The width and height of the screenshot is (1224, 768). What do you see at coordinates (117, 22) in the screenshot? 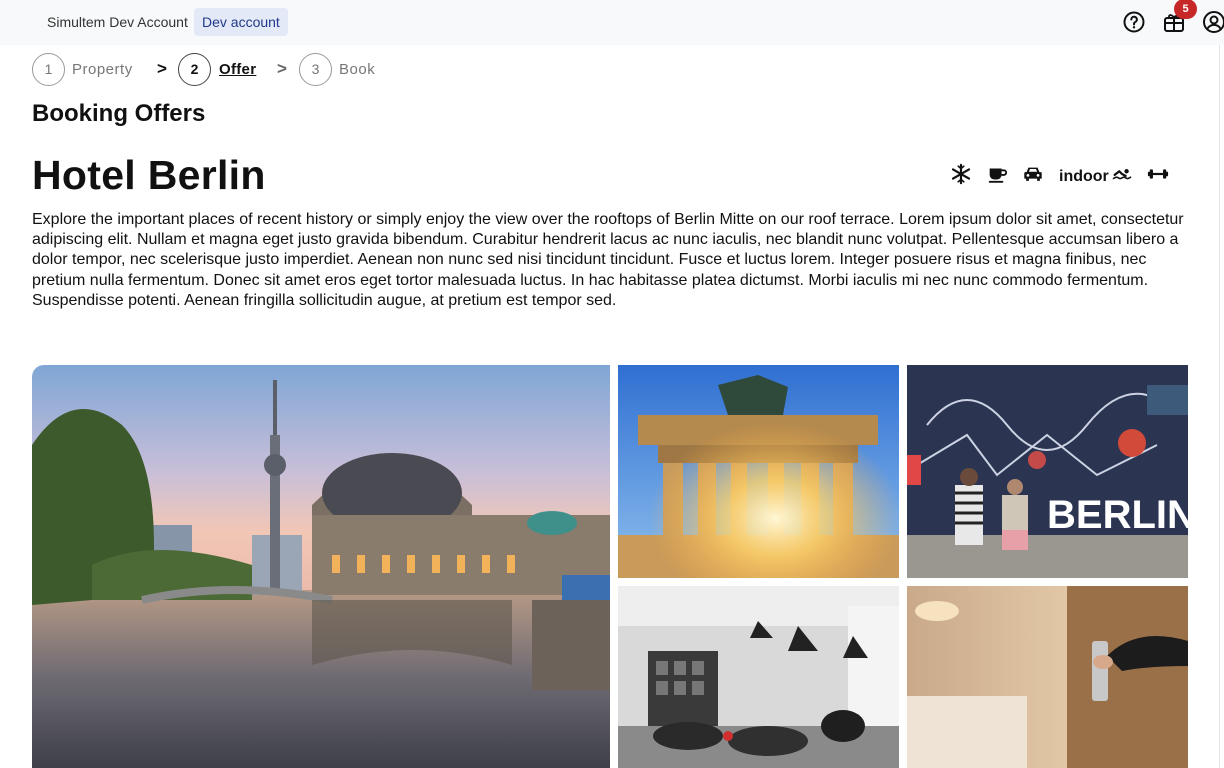
I see `account-name: Simultem Dev Account` at bounding box center [117, 22].